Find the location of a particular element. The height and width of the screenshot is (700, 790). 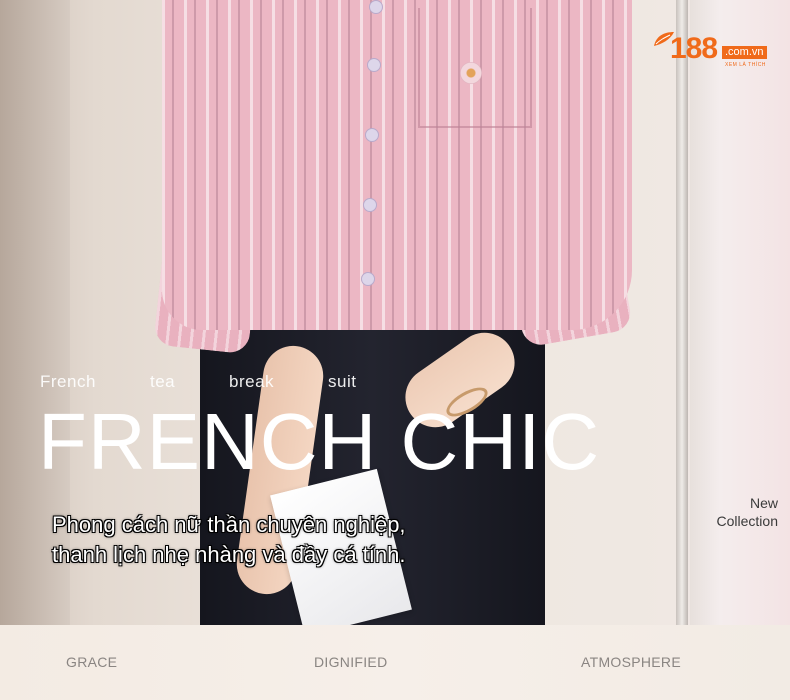

logo-domain: .com.vn is located at coordinates (744, 52).